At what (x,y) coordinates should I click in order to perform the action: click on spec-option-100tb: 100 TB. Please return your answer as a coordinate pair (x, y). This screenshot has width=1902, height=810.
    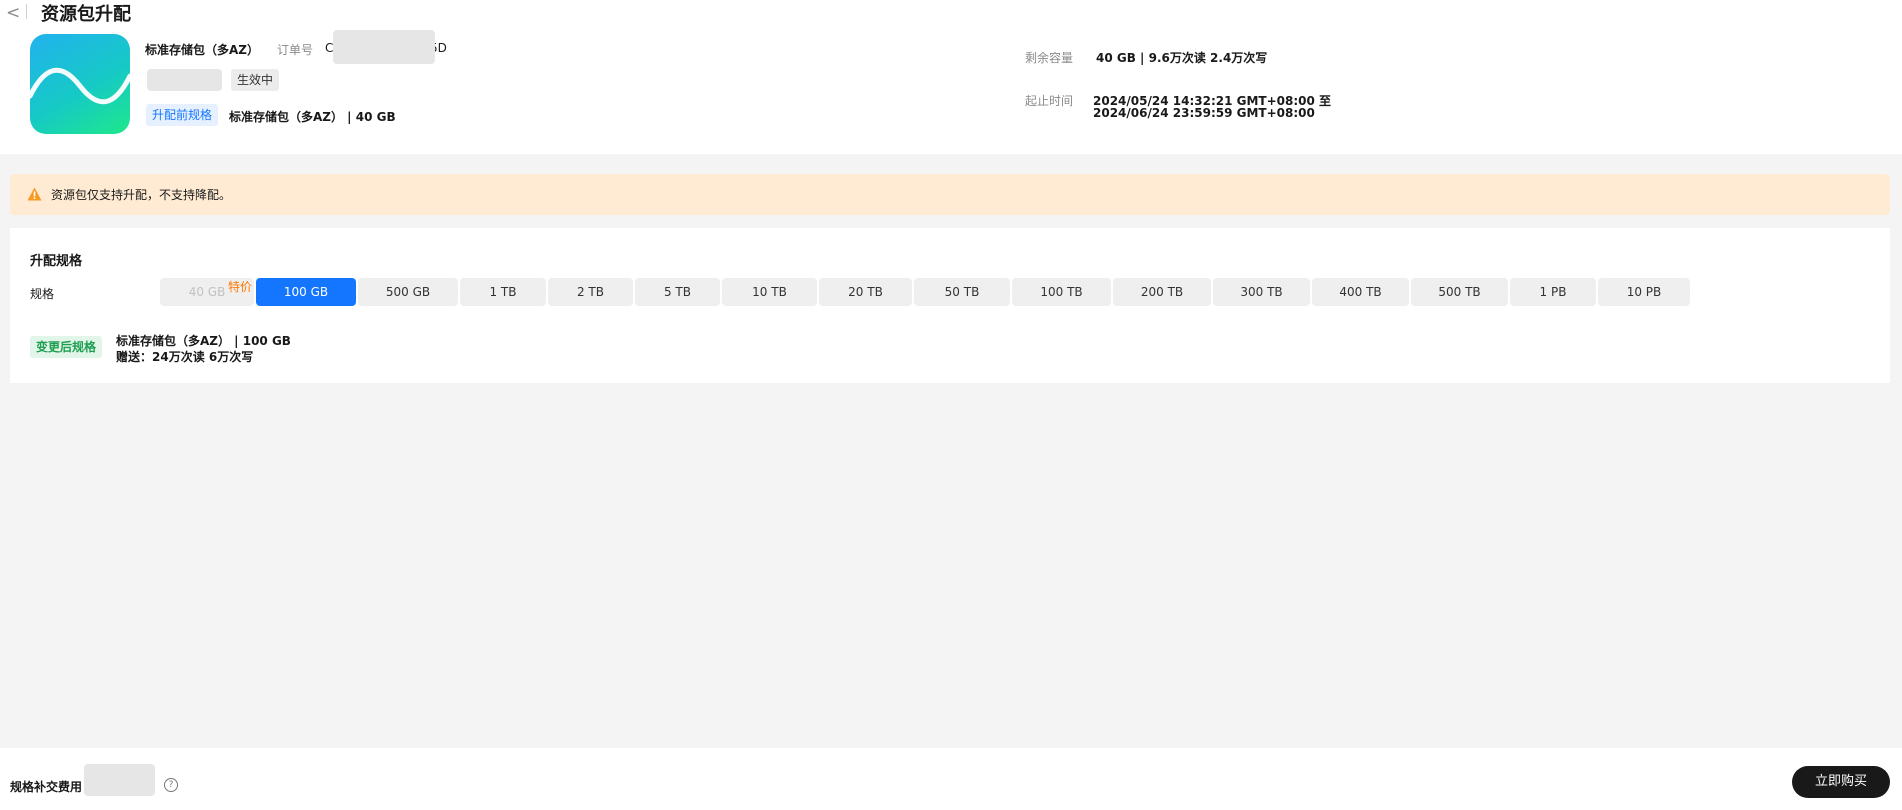
    Looking at the image, I should click on (1061, 292).